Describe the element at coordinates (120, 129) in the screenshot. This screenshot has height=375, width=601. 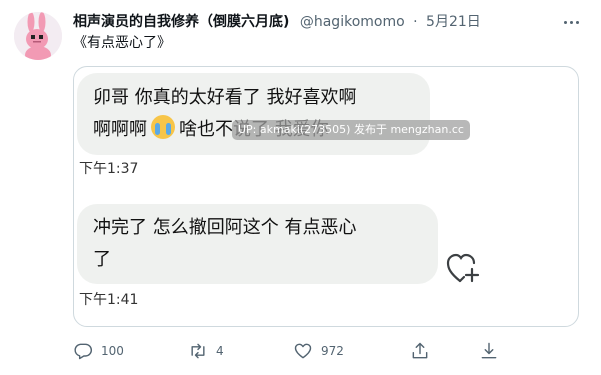
I see `message-line: 啊啊啊` at that location.